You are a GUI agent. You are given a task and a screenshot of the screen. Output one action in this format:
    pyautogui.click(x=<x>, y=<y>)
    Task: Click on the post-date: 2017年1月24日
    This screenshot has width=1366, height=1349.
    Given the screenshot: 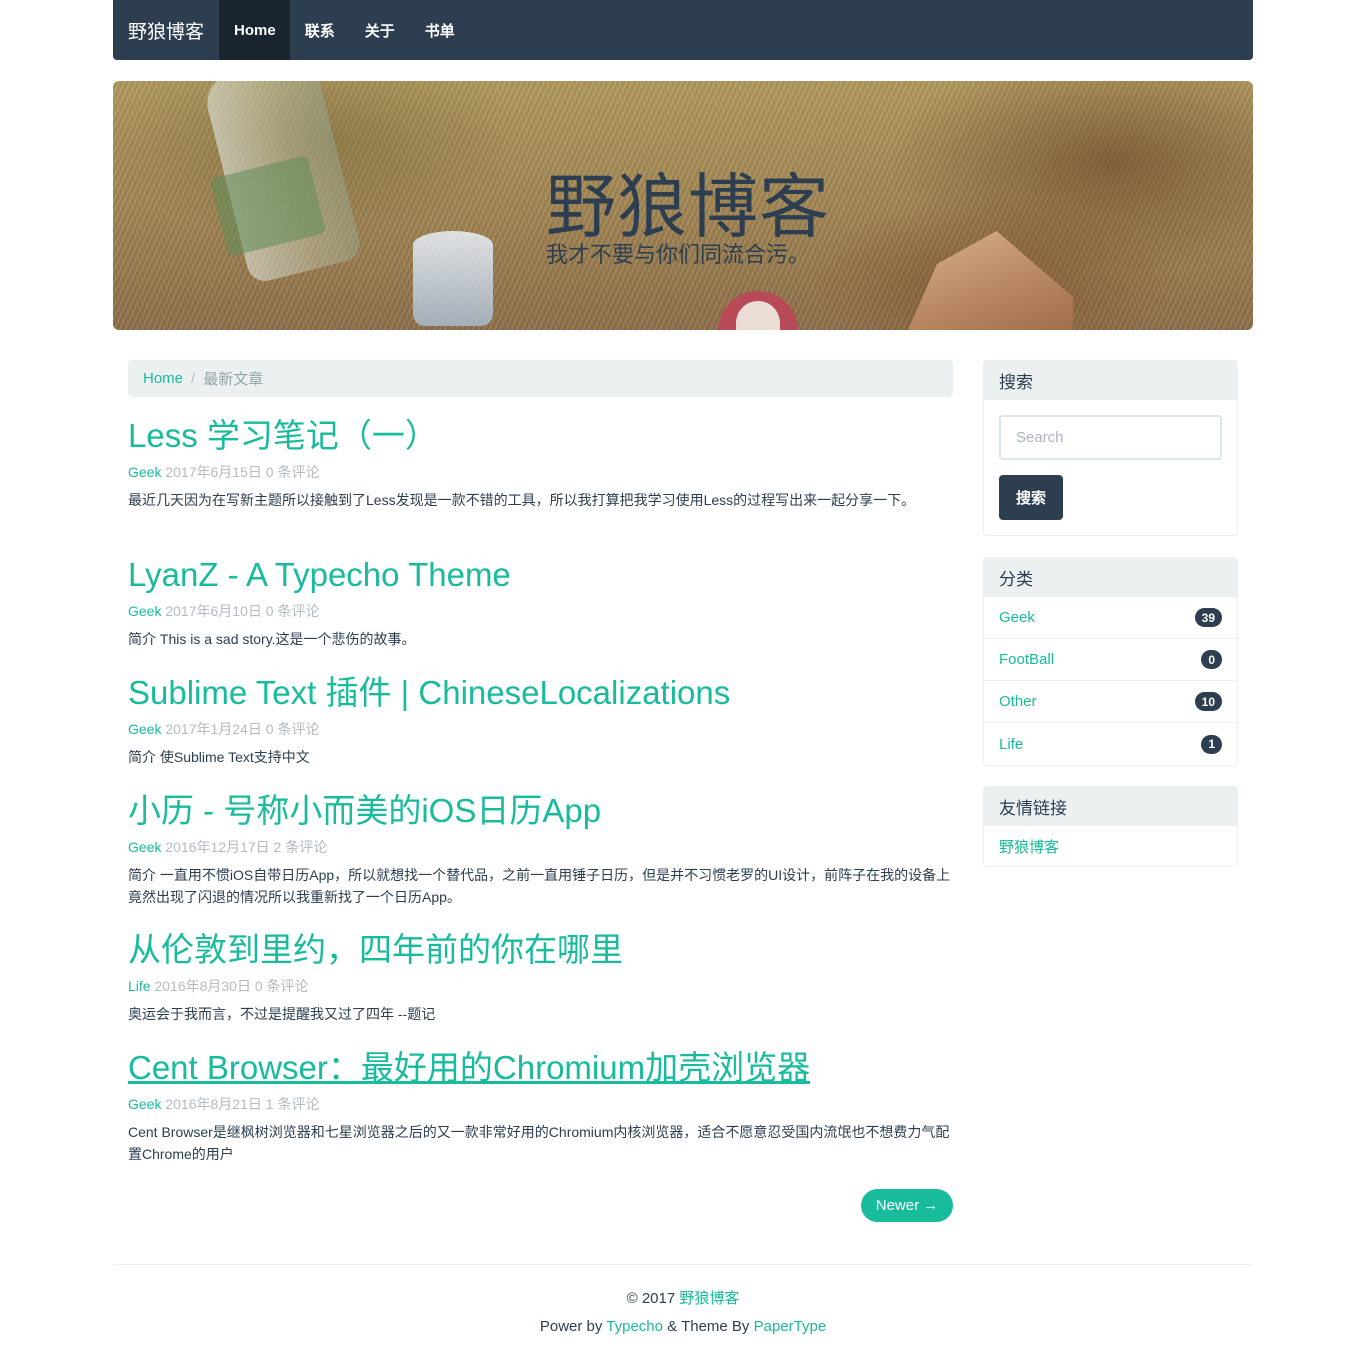 What is the action you would take?
    pyautogui.click(x=213, y=729)
    